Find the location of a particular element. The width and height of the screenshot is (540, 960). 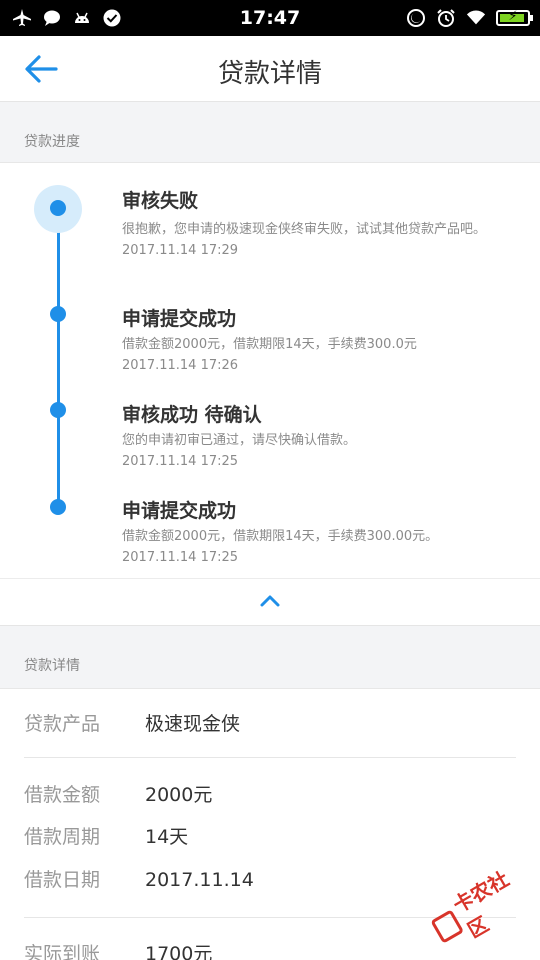

details-section-label: 贷款详情 is located at coordinates (52, 666).